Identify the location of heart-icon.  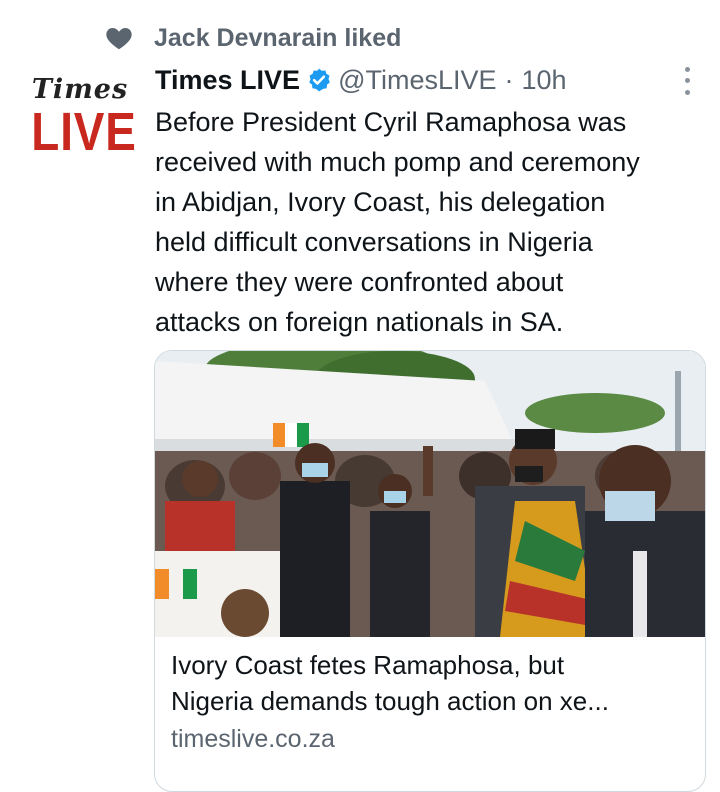
(119, 39).